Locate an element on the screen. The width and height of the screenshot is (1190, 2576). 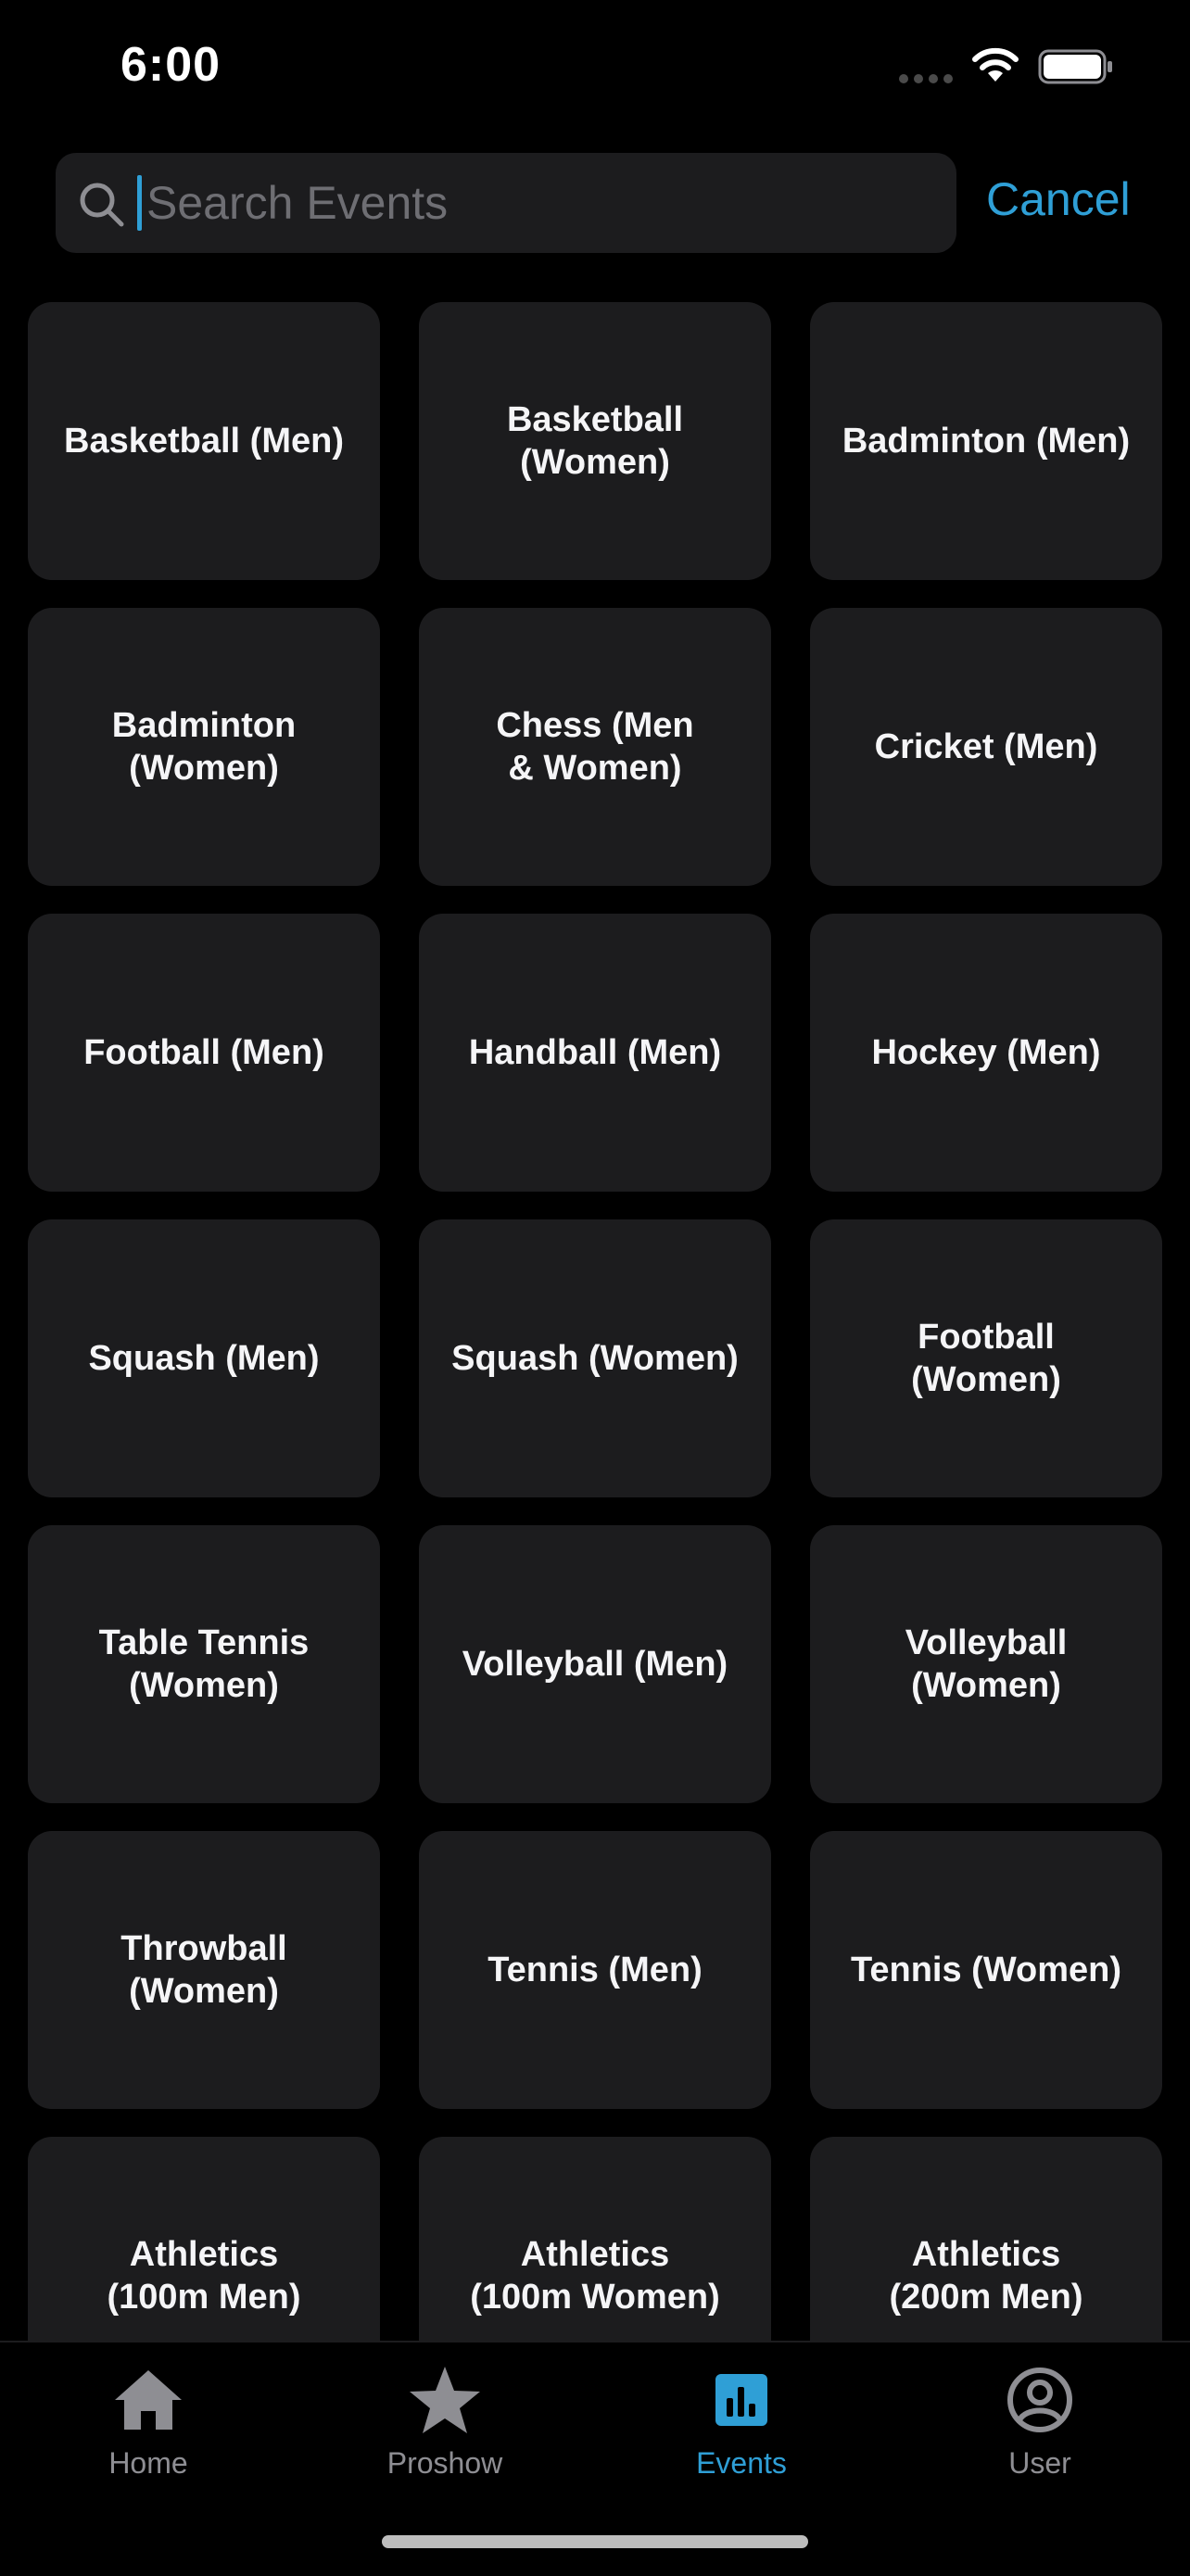
event-label: Tennis (Men) is located at coordinates (595, 1970).